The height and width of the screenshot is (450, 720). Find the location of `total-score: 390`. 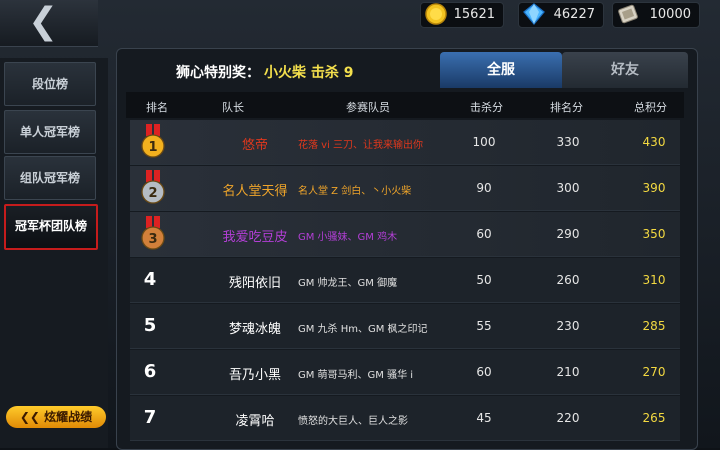

total-score: 390 is located at coordinates (654, 188).